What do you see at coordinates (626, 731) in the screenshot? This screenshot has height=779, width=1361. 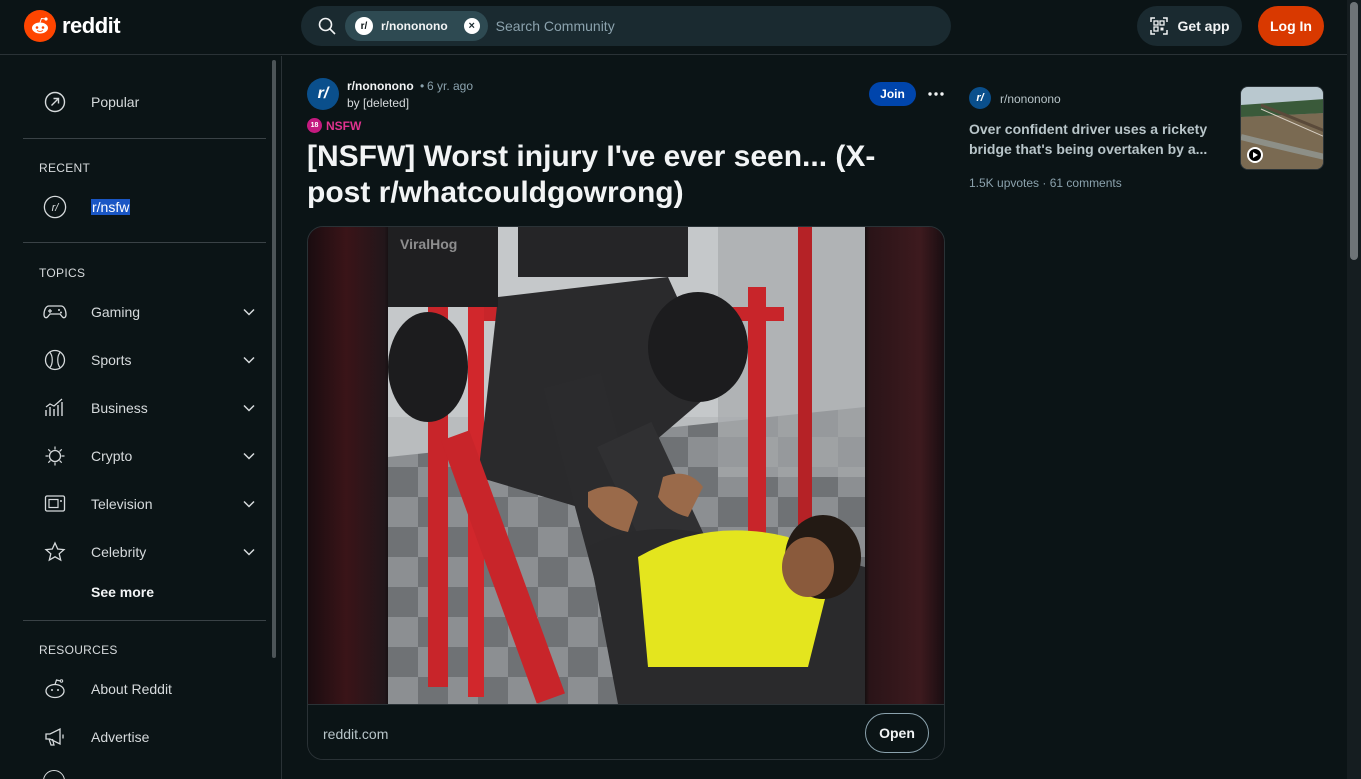 I see `media-footer: reddit.com Open` at bounding box center [626, 731].